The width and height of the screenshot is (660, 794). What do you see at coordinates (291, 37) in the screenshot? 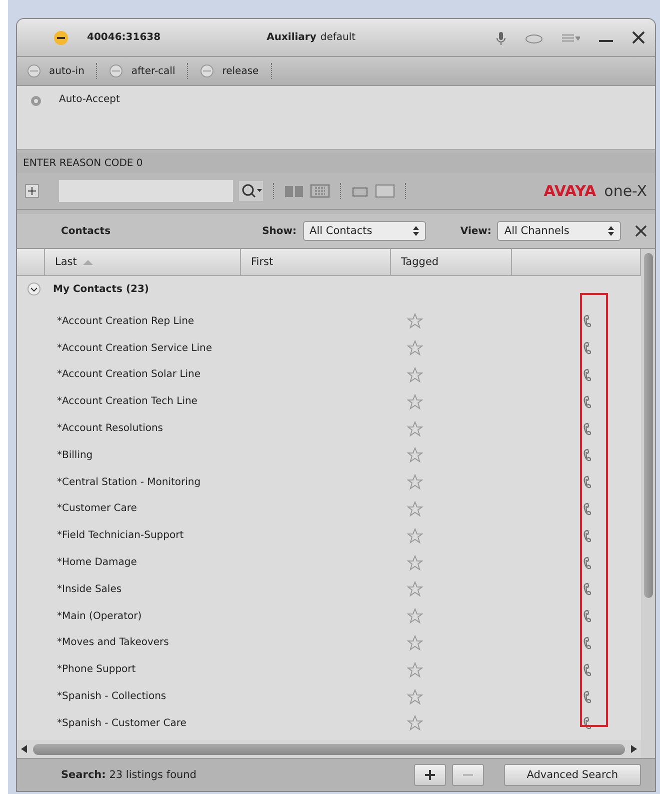
I see `agent-state: Auxiliary` at bounding box center [291, 37].